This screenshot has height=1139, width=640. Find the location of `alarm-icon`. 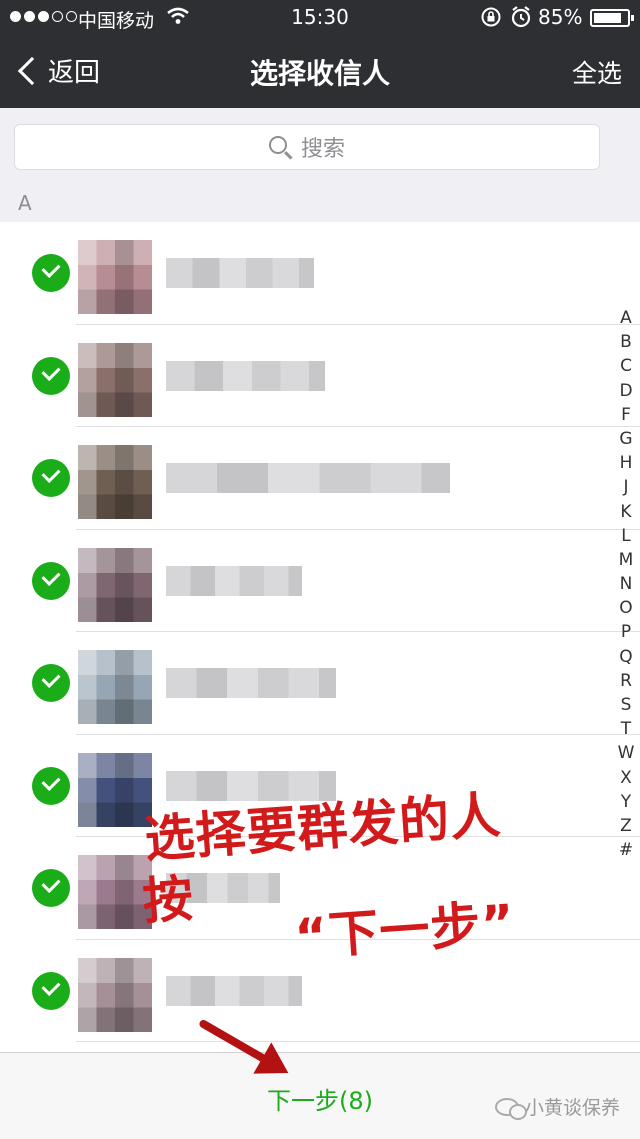

alarm-icon is located at coordinates (521, 19).